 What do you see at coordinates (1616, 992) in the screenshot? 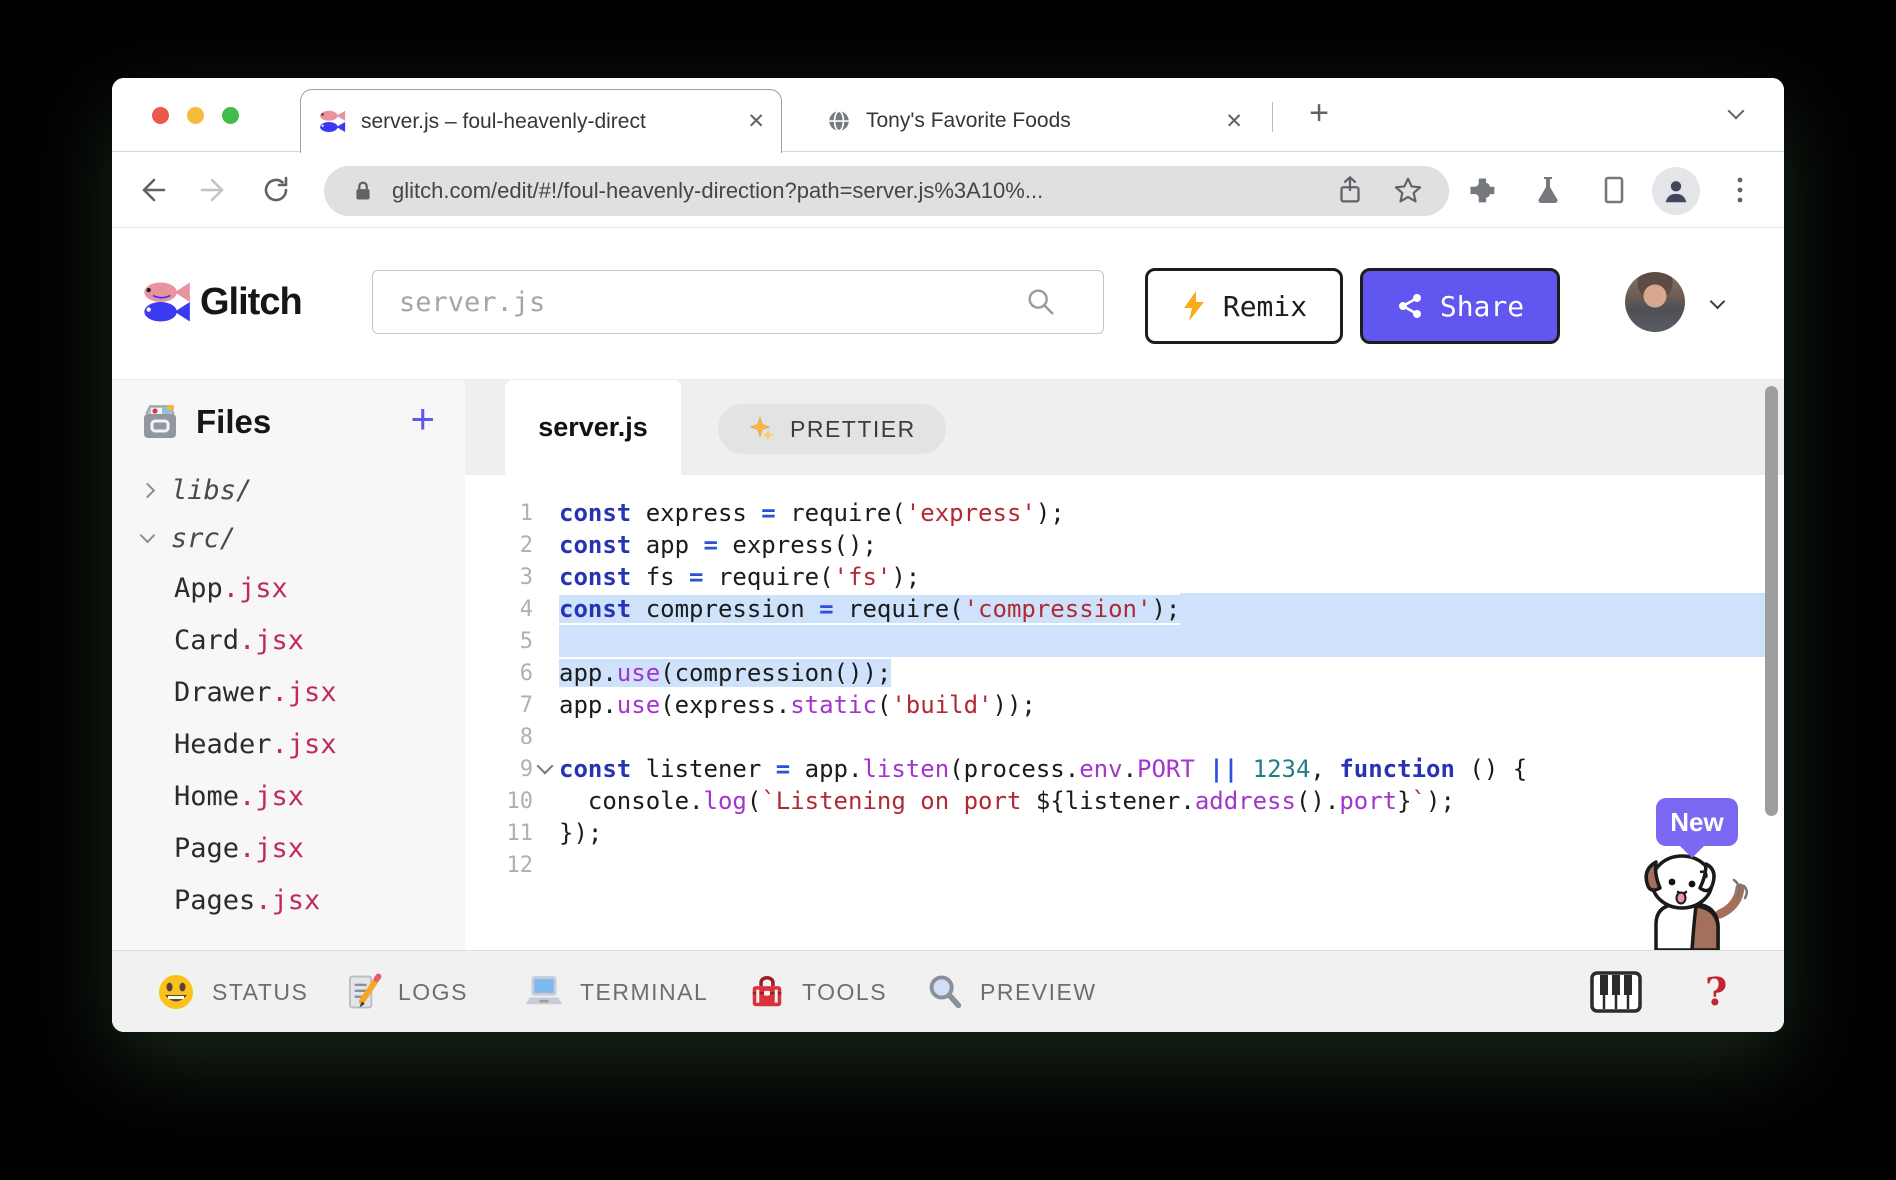
I see `keyboard-piano-button` at bounding box center [1616, 992].